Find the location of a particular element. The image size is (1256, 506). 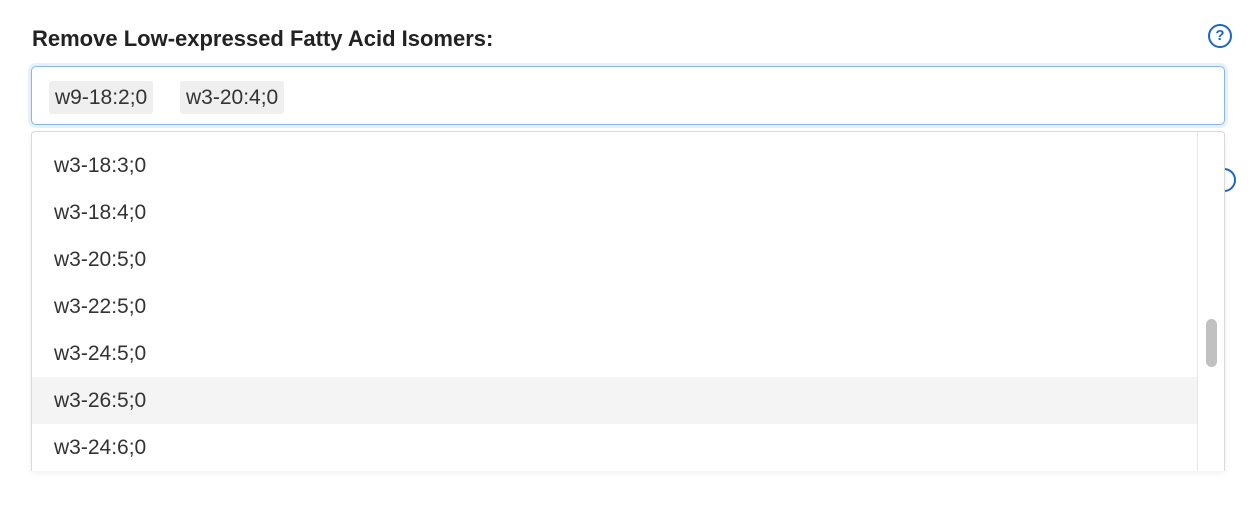

selected-tag: w3-20:4;0 is located at coordinates (232, 97).